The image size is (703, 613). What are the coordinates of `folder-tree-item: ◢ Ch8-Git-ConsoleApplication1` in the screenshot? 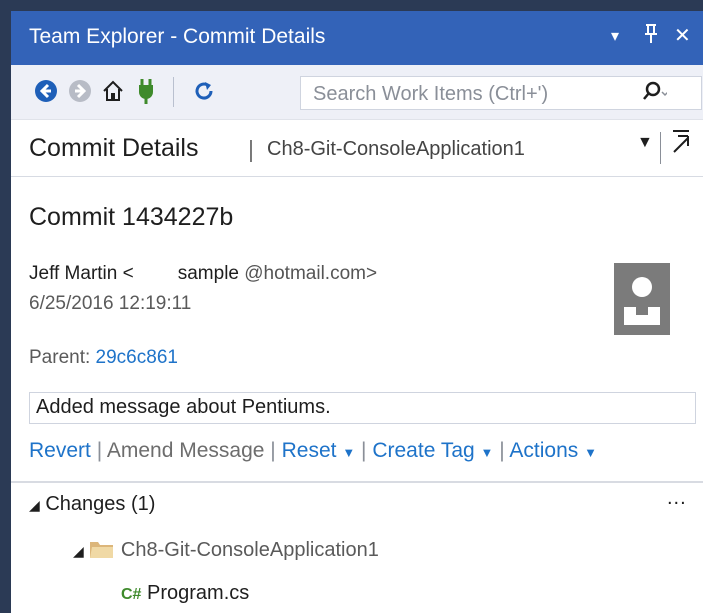 It's located at (226, 550).